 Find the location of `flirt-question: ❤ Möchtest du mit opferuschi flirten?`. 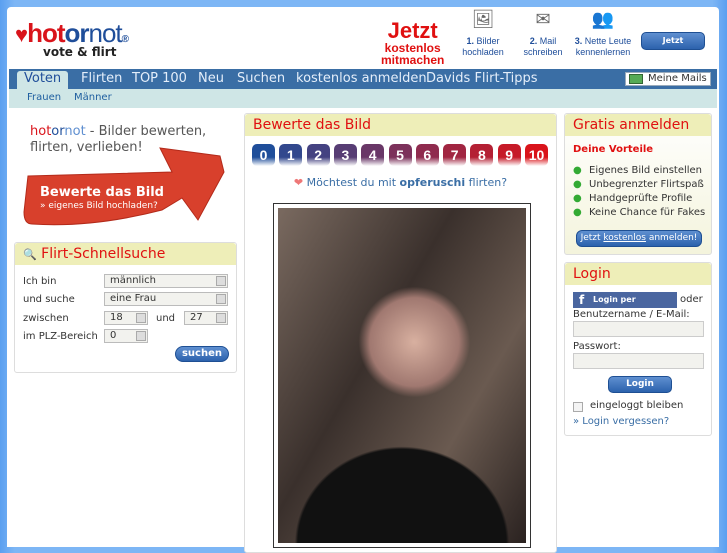

flirt-question: ❤ Möchtest du mit opferuschi flirten? is located at coordinates (400, 182).